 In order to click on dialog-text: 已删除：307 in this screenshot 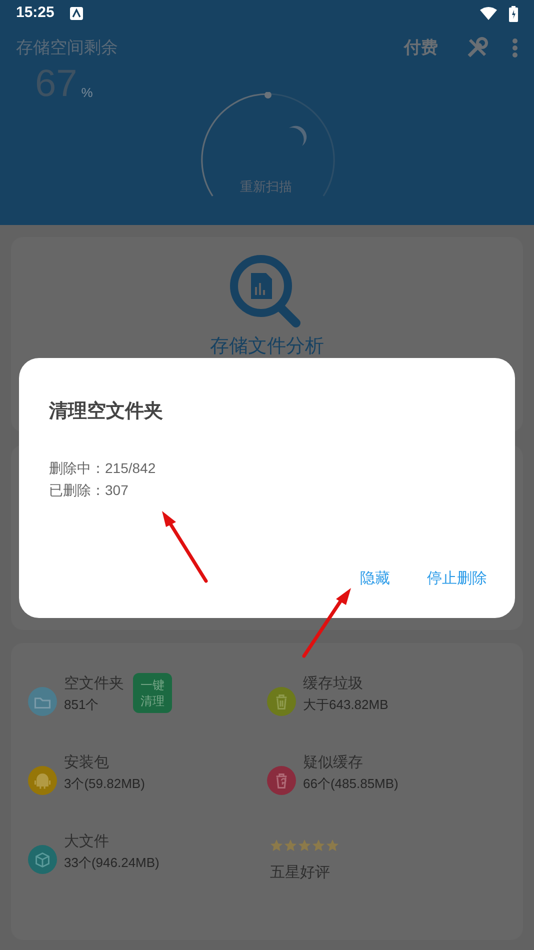, I will do `click(89, 490)`.